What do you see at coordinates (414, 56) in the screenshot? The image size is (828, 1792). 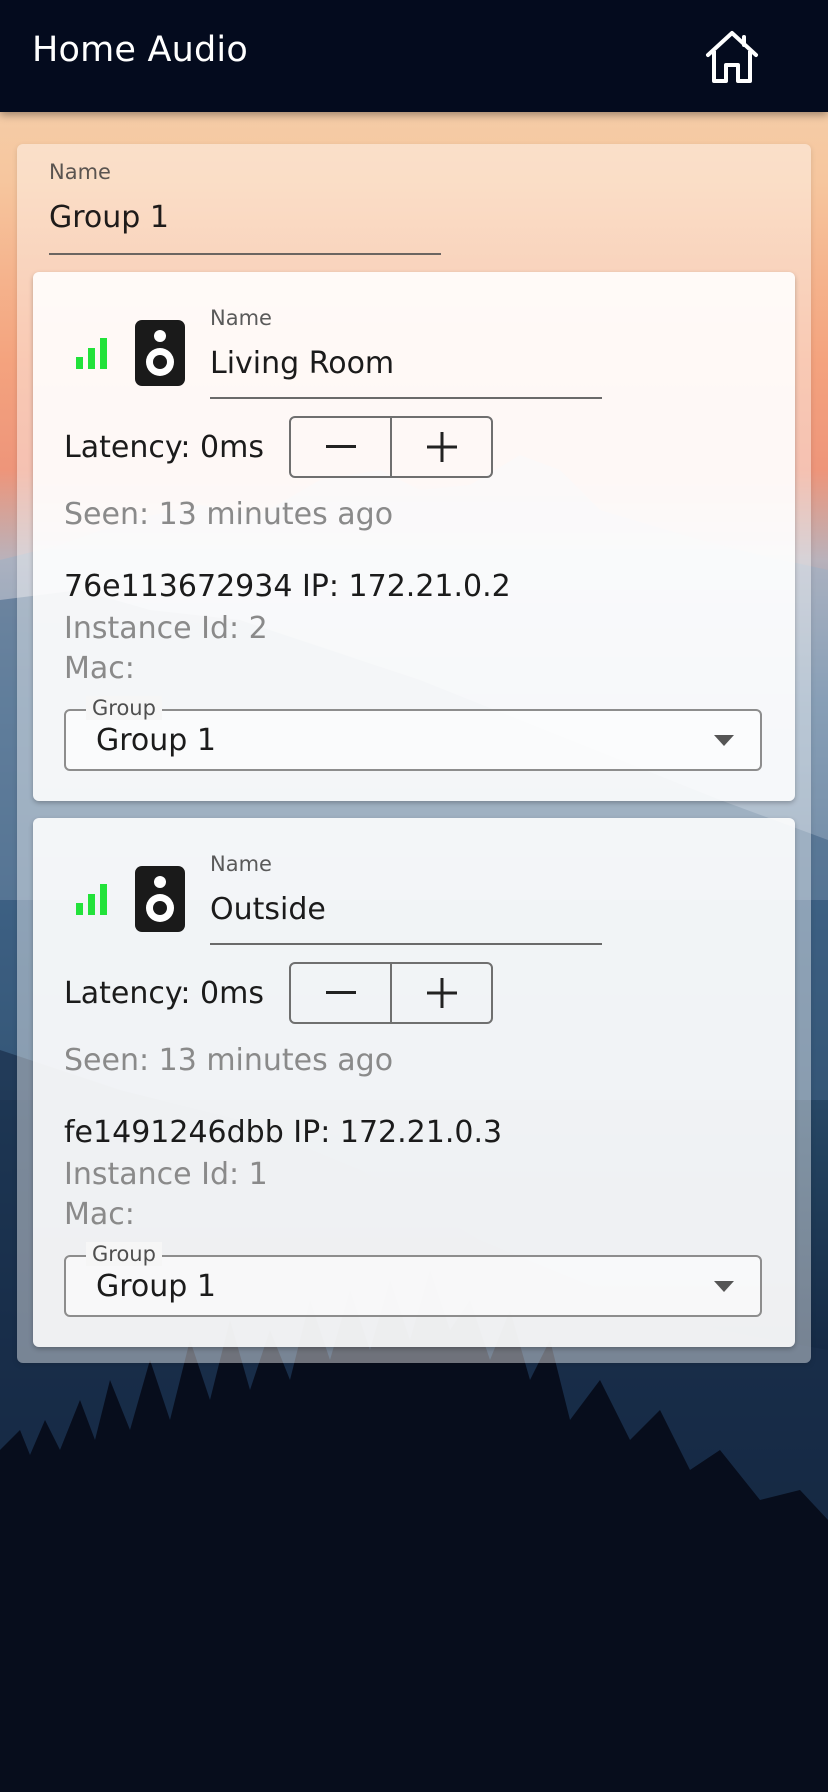 I see `app-bar: Home Audio` at bounding box center [414, 56].